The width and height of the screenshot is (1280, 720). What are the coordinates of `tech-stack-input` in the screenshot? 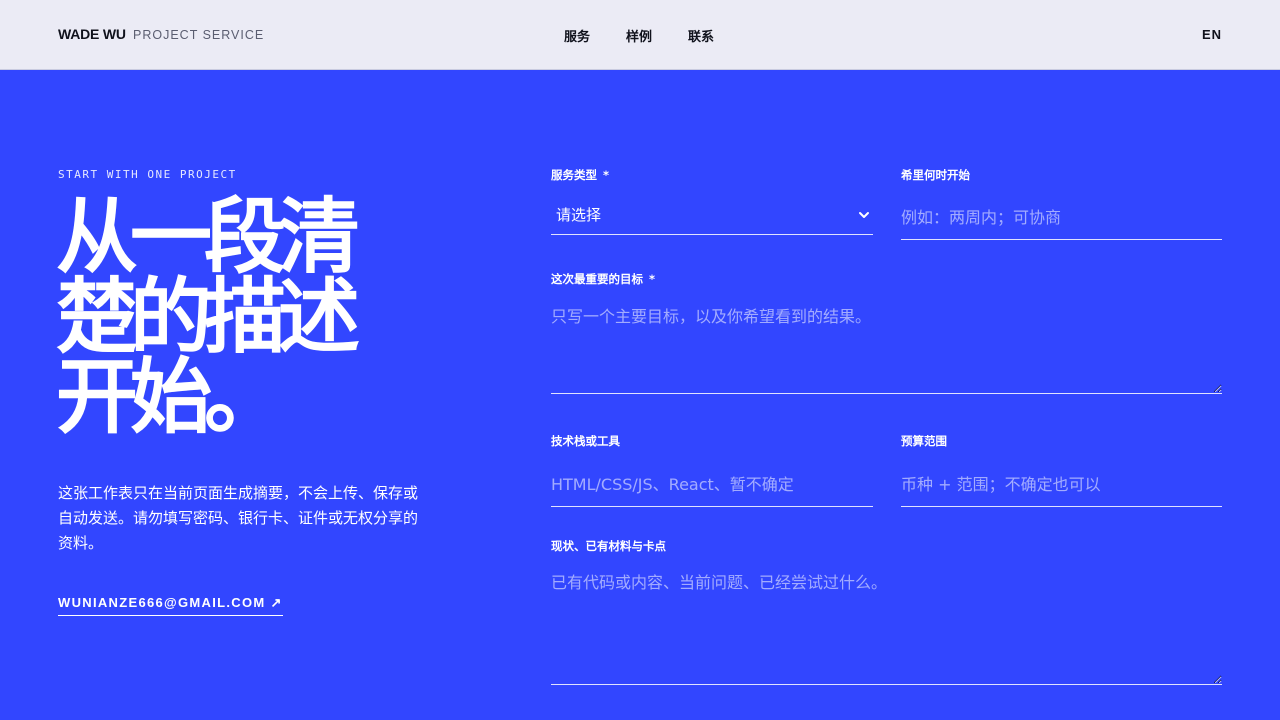 It's located at (712, 484).